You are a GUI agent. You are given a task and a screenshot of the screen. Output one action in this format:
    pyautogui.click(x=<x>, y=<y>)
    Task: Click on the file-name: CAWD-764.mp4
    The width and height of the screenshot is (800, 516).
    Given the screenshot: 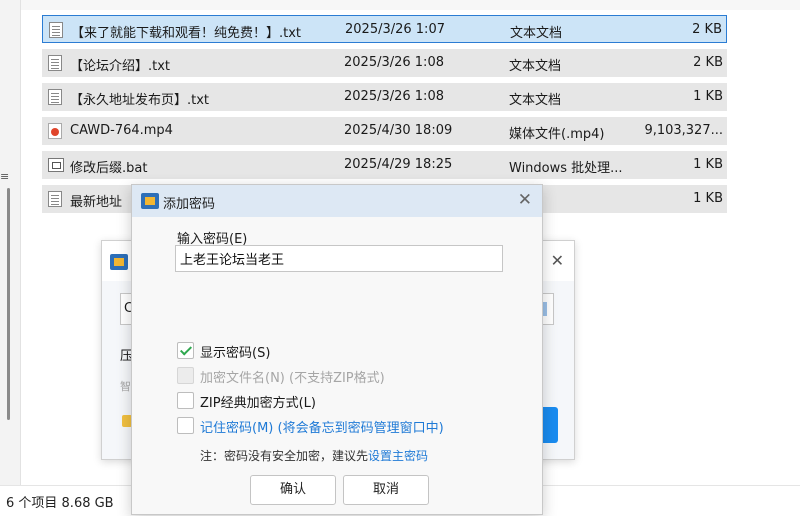 What is the action you would take?
    pyautogui.click(x=121, y=130)
    